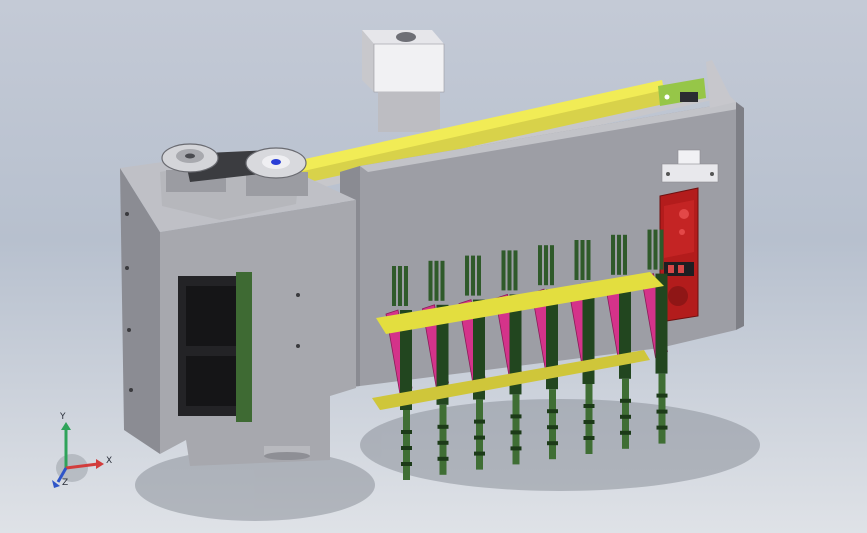 The height and width of the screenshot is (533, 867). What do you see at coordinates (109, 461) in the screenshot?
I see `x-axis-label: X` at bounding box center [109, 461].